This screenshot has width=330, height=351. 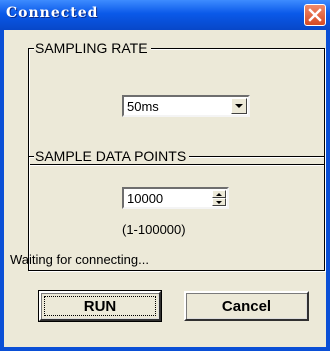 I want to click on spin-up-icon, so click(x=219, y=194).